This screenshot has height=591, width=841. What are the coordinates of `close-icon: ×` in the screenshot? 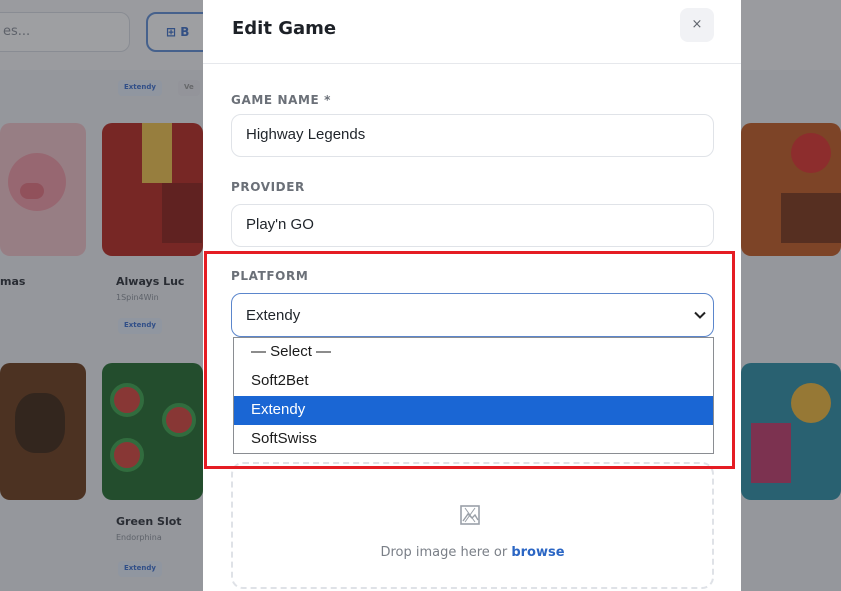 It's located at (697, 24).